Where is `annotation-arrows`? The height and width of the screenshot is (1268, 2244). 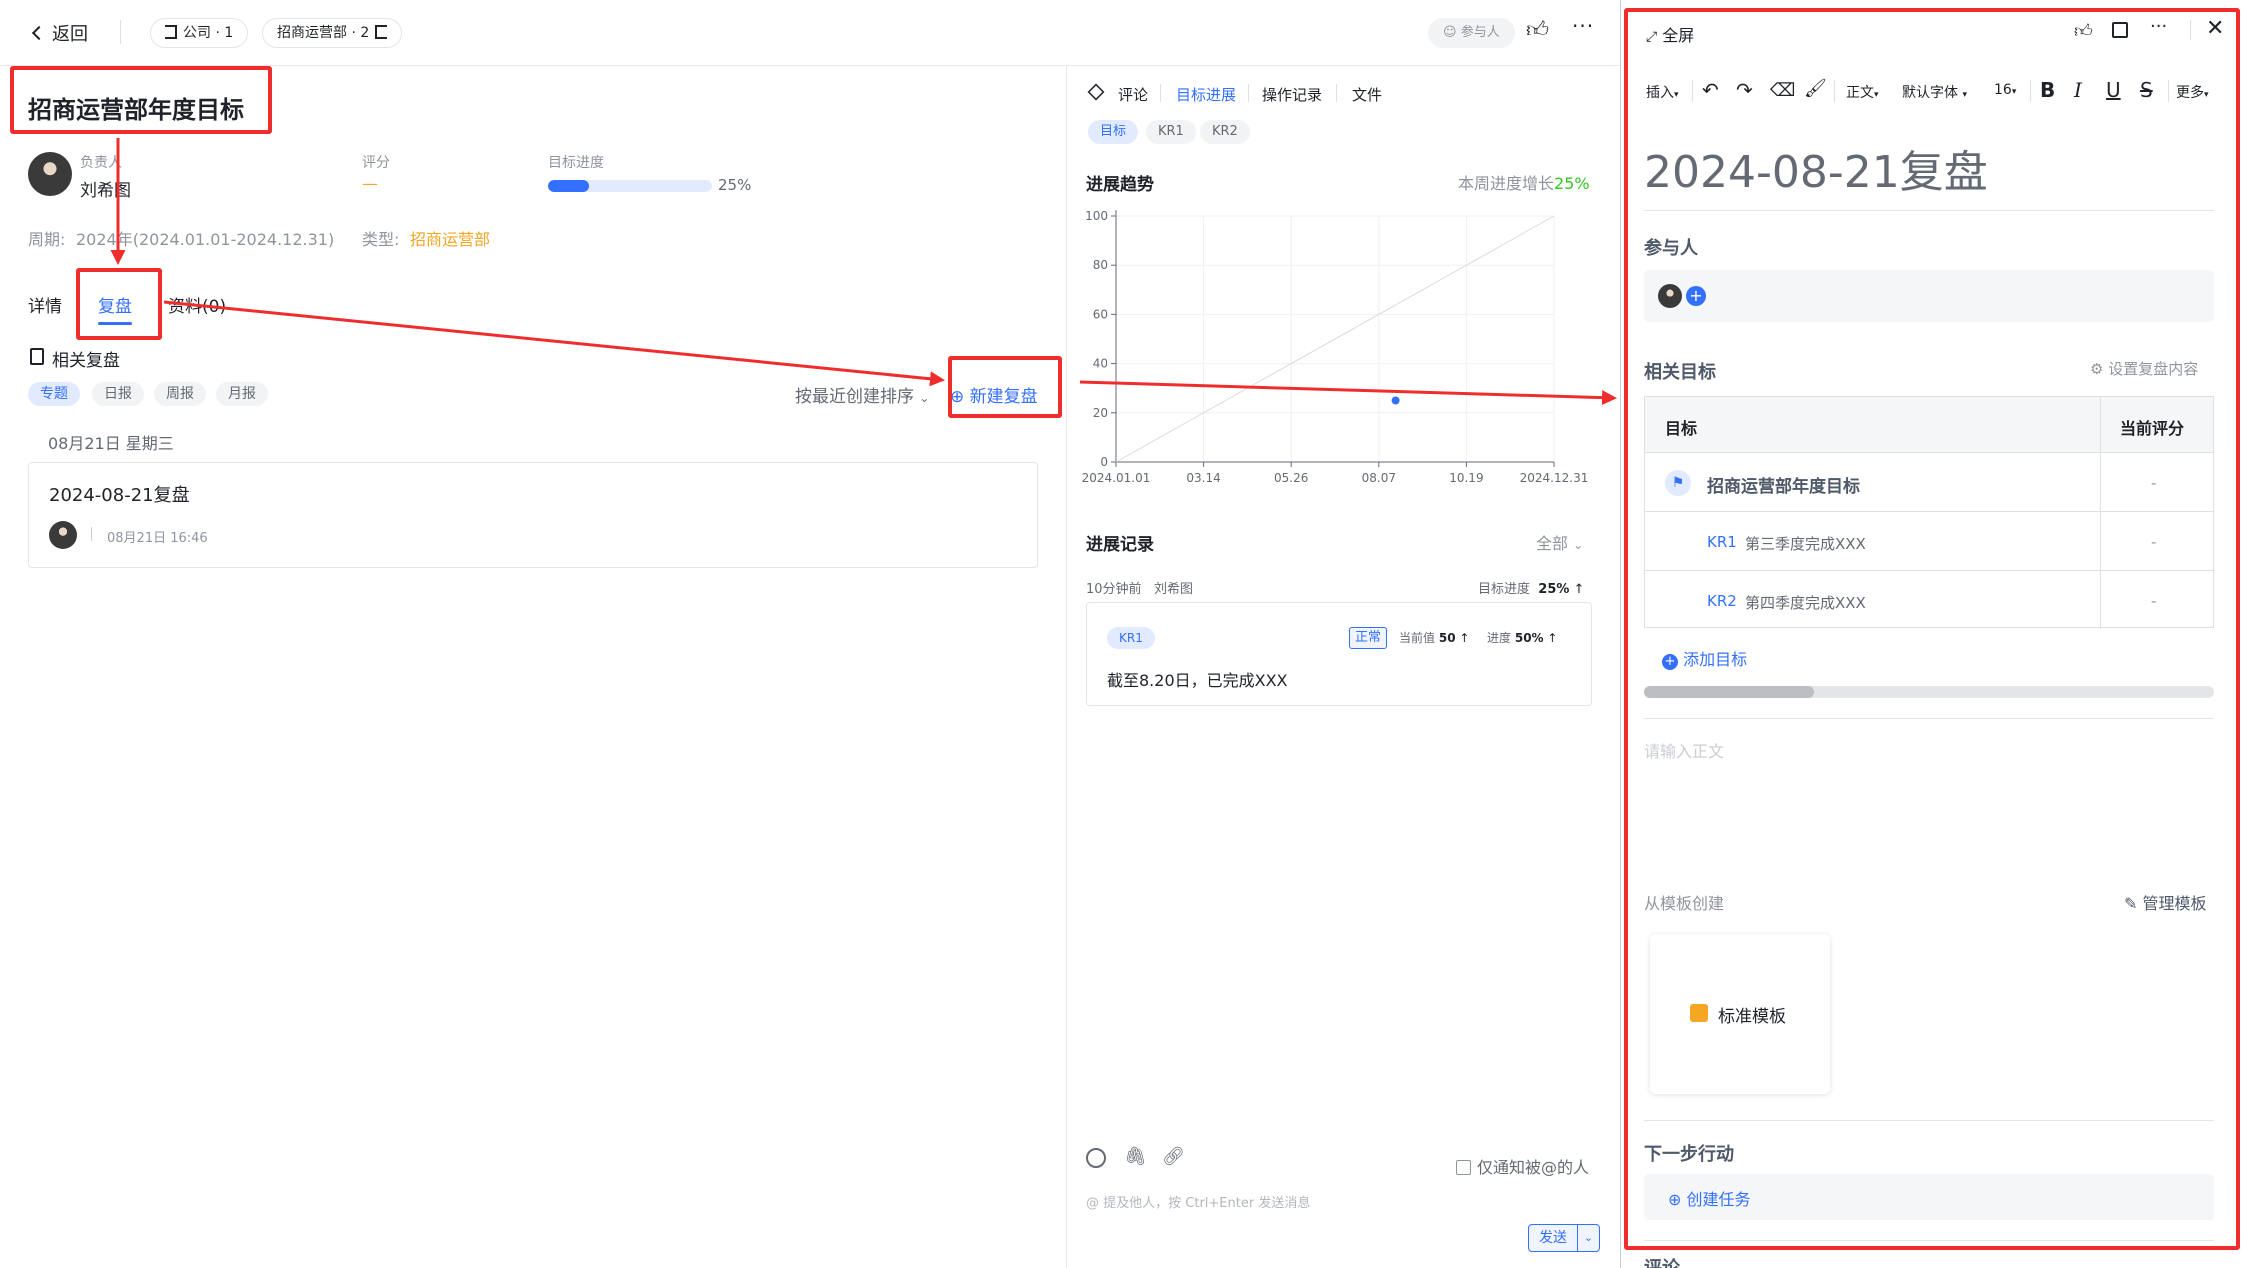 annotation-arrows is located at coordinates (863, 272).